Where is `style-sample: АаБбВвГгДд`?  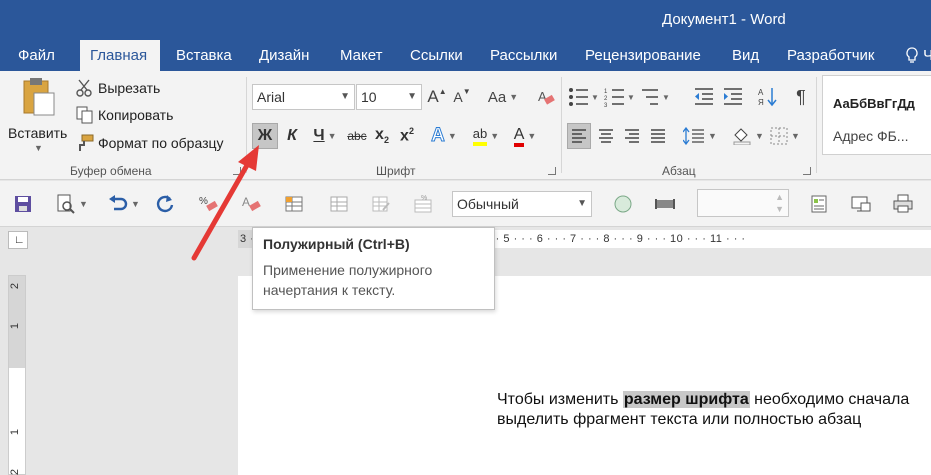 style-sample: АаБбВвГгДд is located at coordinates (874, 103).